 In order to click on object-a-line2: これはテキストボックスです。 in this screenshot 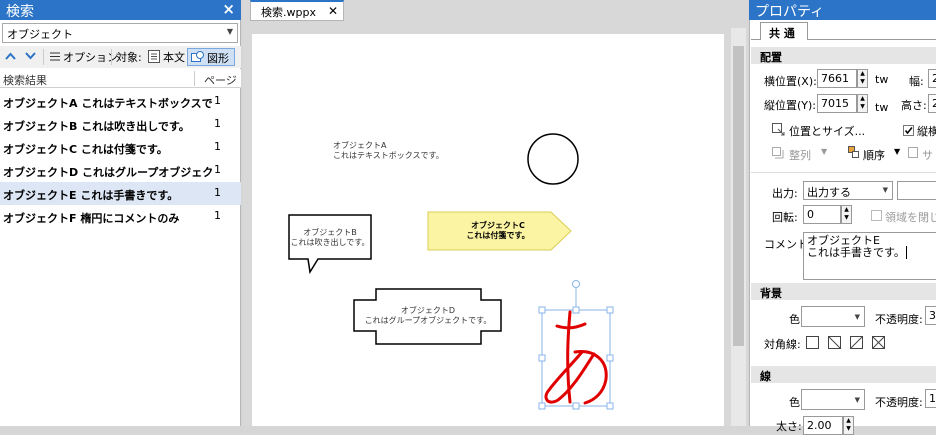, I will do `click(388, 155)`.